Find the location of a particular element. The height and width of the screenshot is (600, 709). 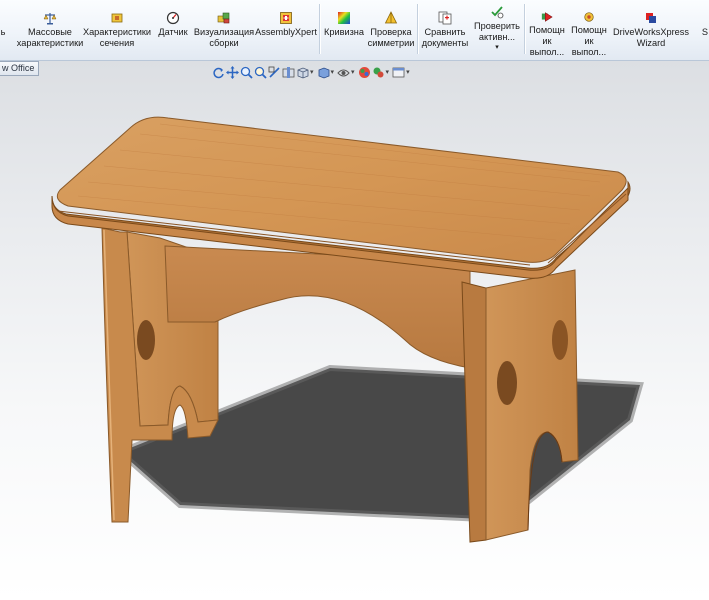

leg-hand-hole-right-back is located at coordinates (560, 340).